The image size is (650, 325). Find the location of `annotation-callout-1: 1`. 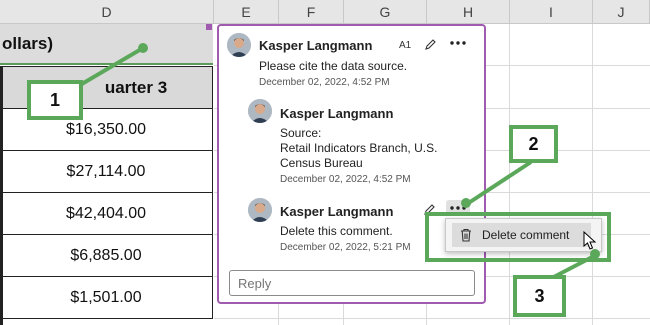

annotation-callout-1: 1 is located at coordinates (55, 100).